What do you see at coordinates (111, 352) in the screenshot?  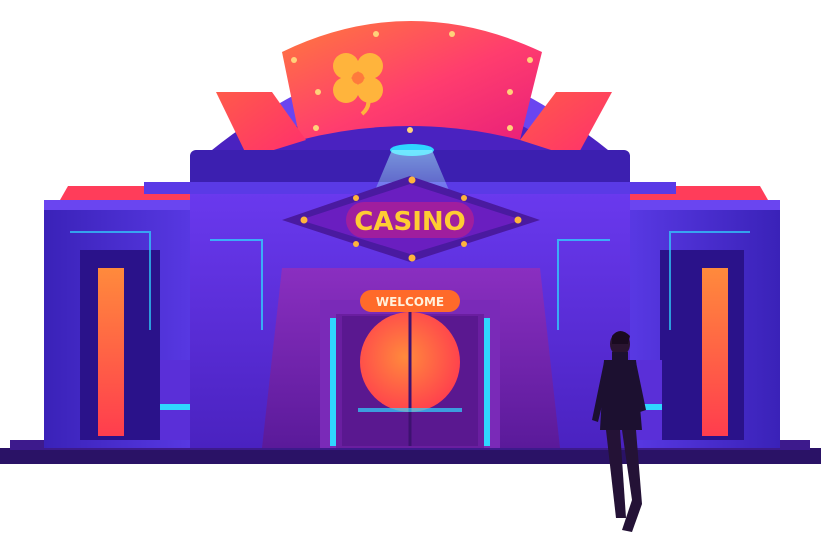 I see `left-neon-bar` at bounding box center [111, 352].